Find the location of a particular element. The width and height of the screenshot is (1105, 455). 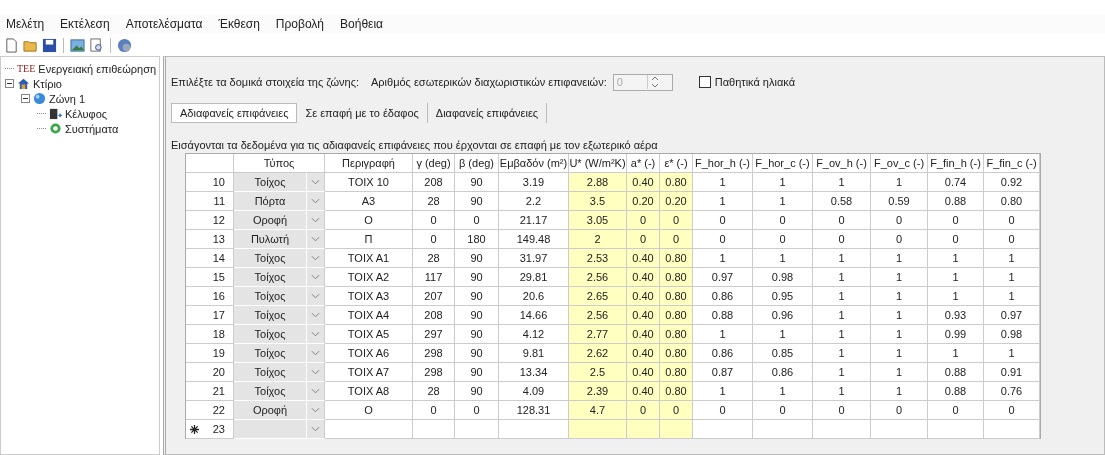

table-cell: 0.93 is located at coordinates (956, 315).